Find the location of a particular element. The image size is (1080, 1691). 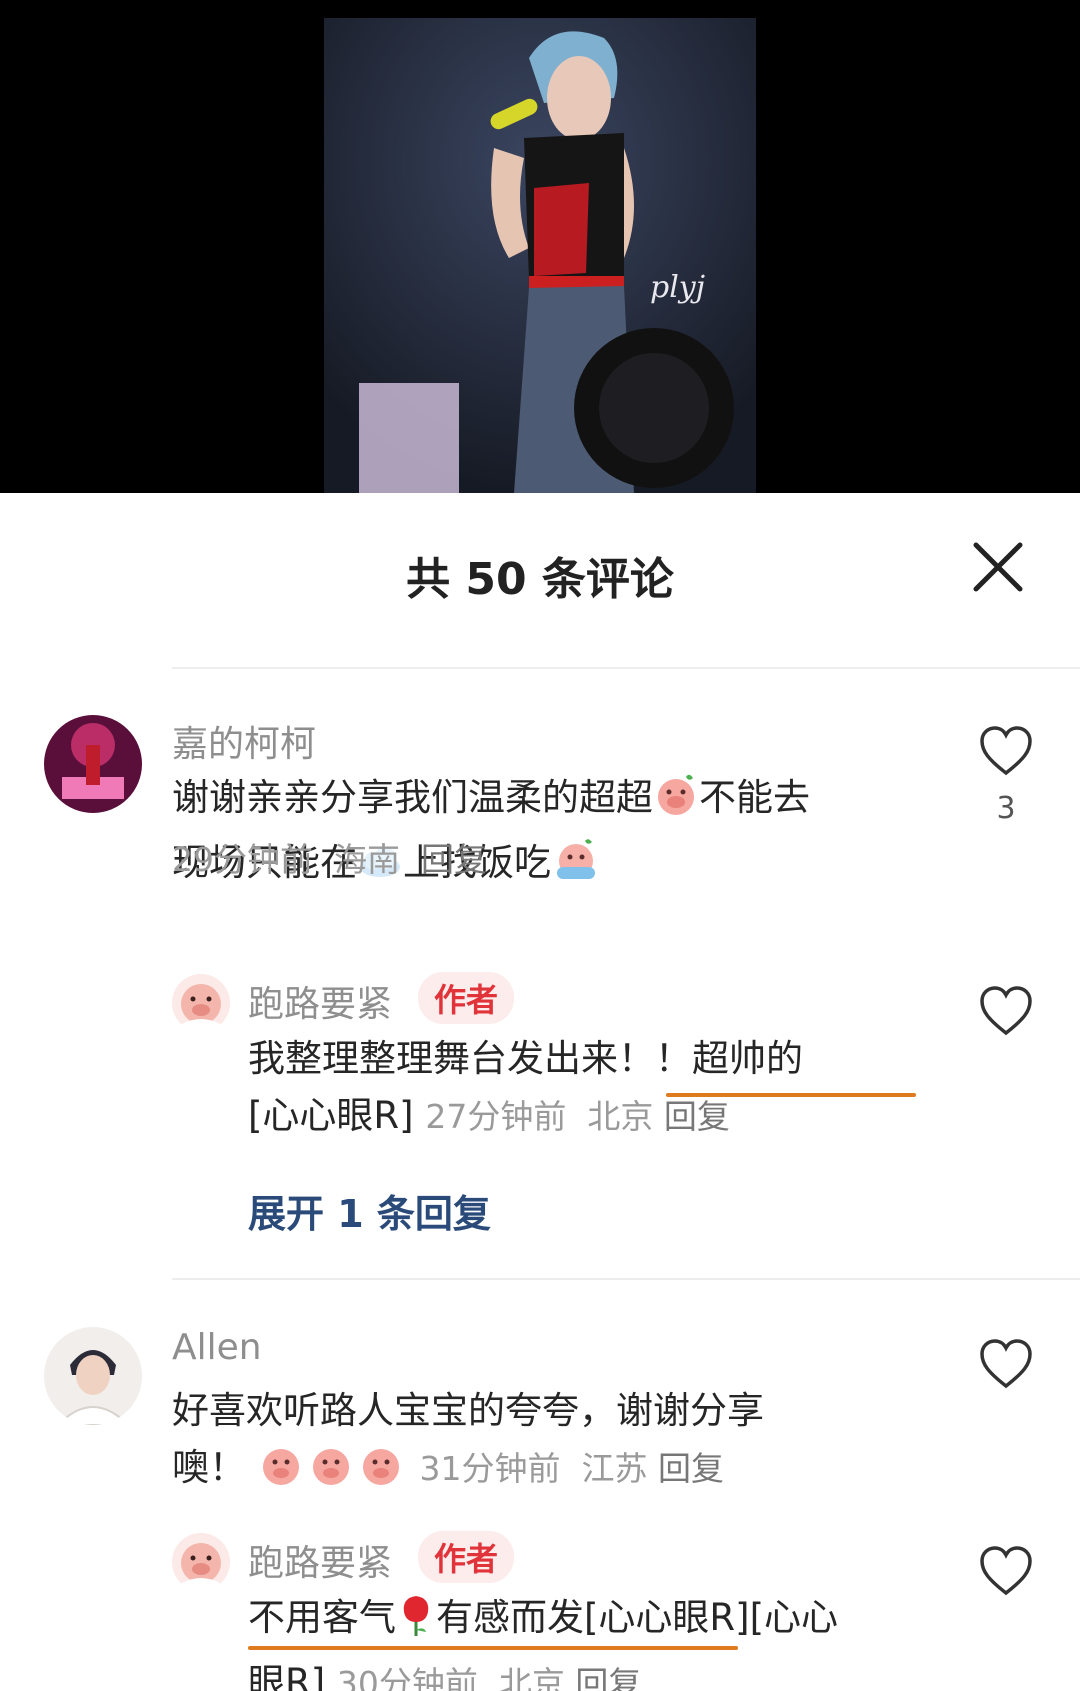

reply-text: 我整理整理舞台发出来！！超帅的 is located at coordinates (588, 1058).